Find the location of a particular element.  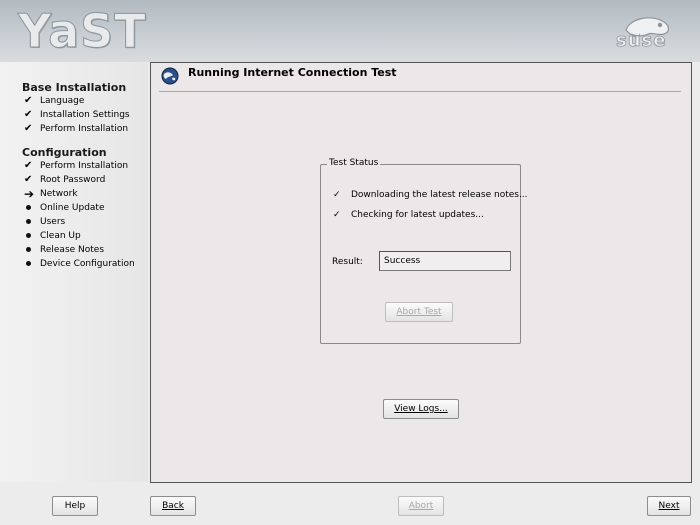

step-label: Users is located at coordinates (53, 222).